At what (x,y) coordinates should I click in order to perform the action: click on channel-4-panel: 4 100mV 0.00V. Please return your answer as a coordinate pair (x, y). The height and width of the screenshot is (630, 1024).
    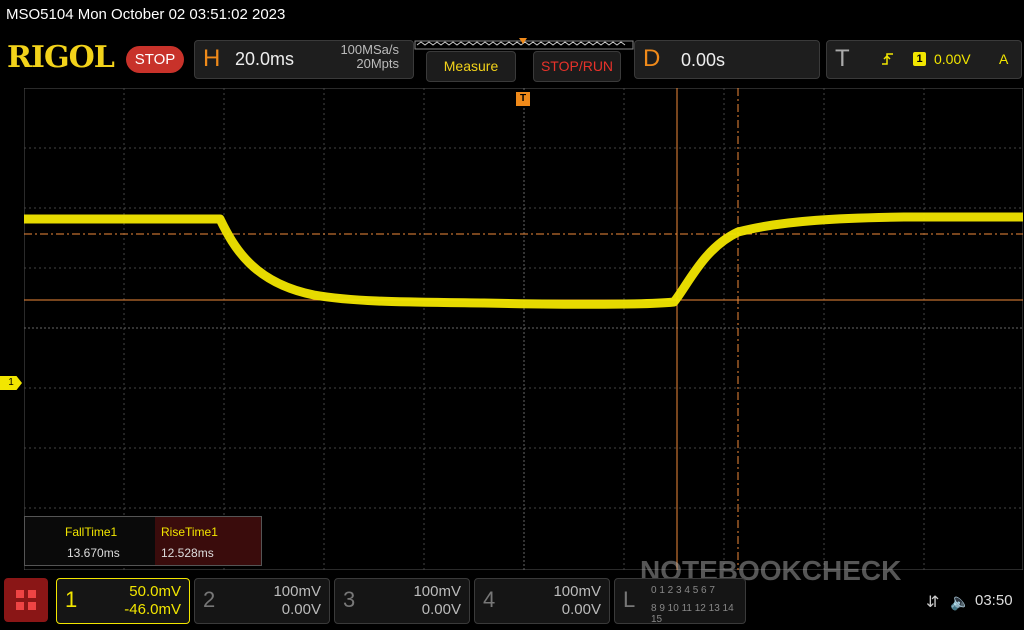
    Looking at the image, I should click on (542, 601).